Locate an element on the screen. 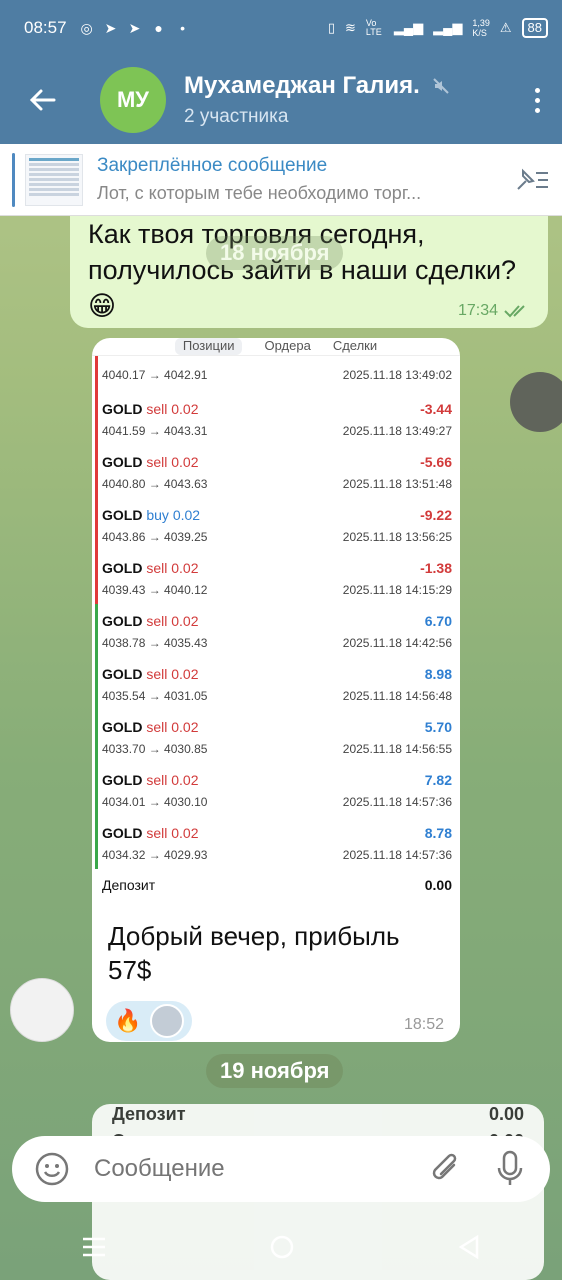 This screenshot has height=1280, width=562. trade-datetime: 2025.11.18 14:42:56 is located at coordinates (397, 643).